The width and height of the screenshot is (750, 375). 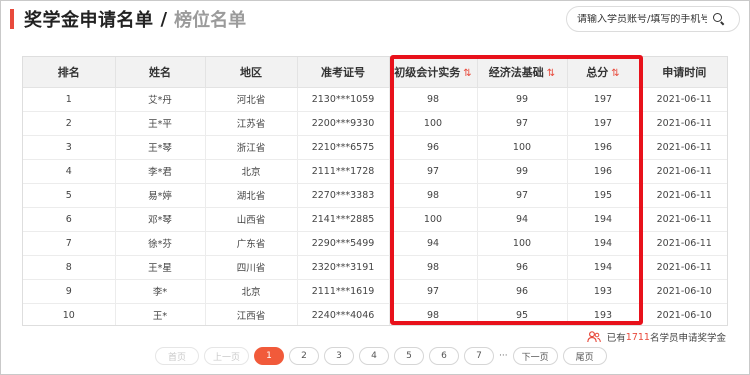 I want to click on search-icon, so click(x=719, y=19).